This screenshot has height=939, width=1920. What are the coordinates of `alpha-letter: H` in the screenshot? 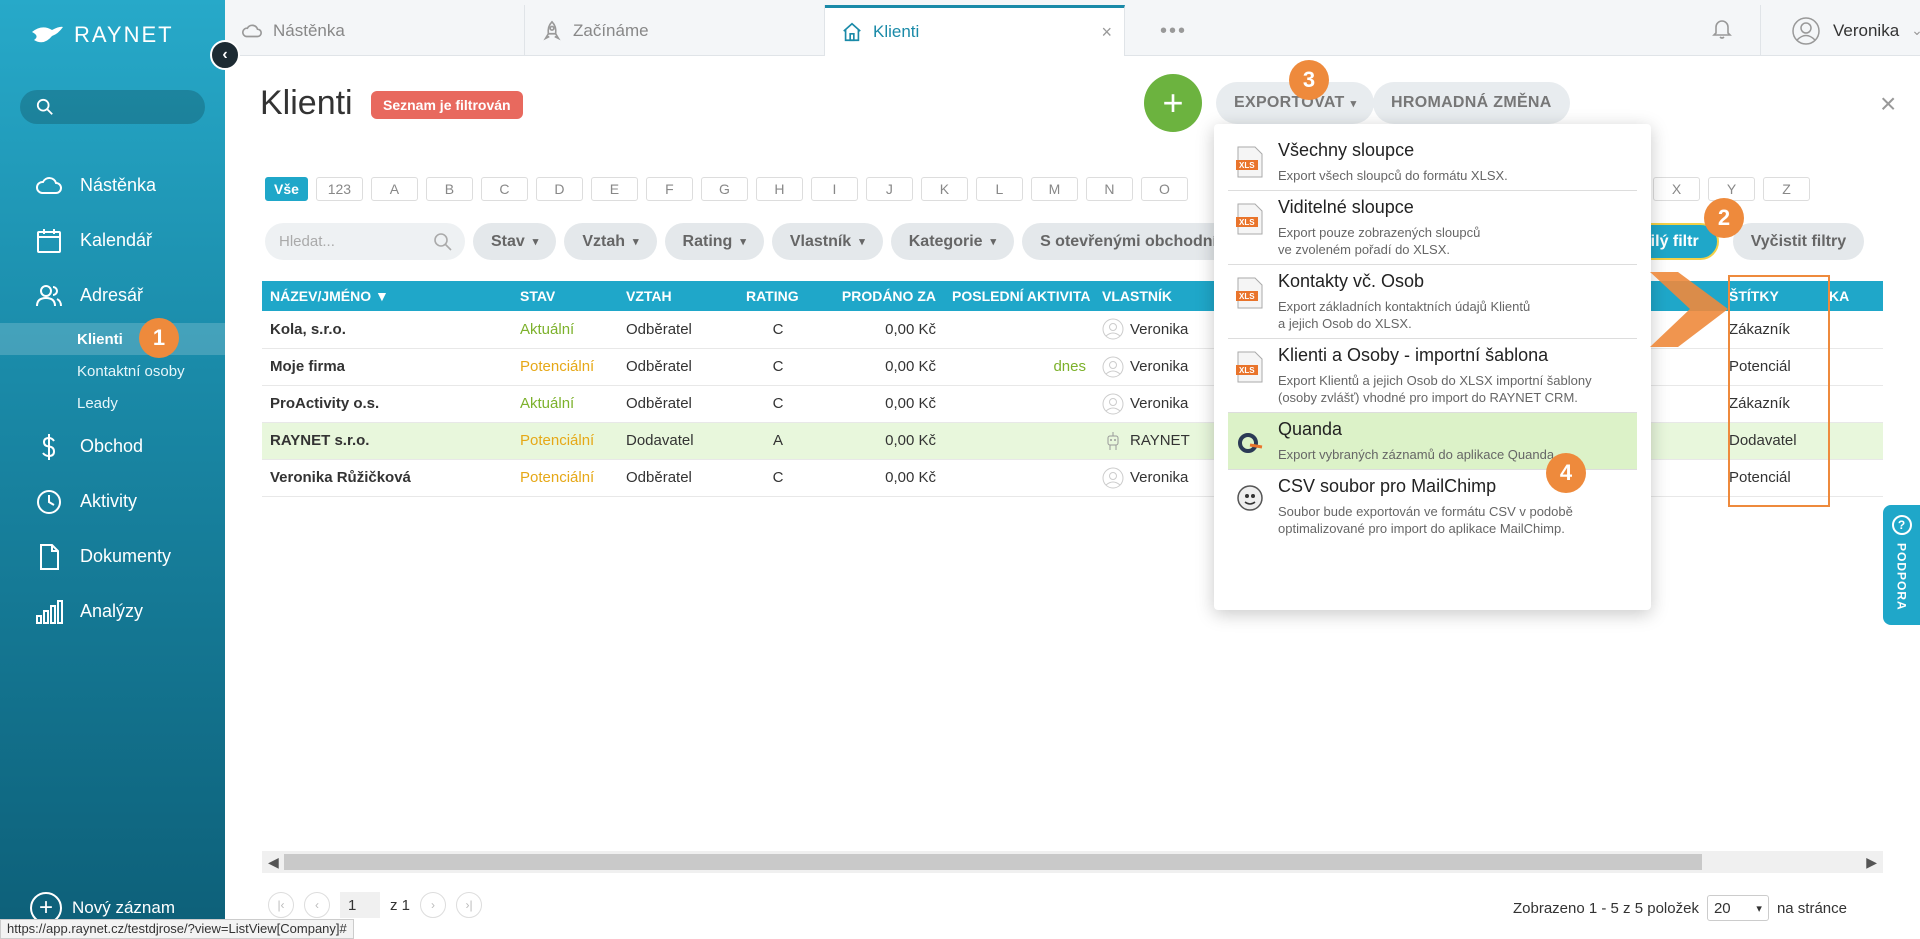 It's located at (779, 189).